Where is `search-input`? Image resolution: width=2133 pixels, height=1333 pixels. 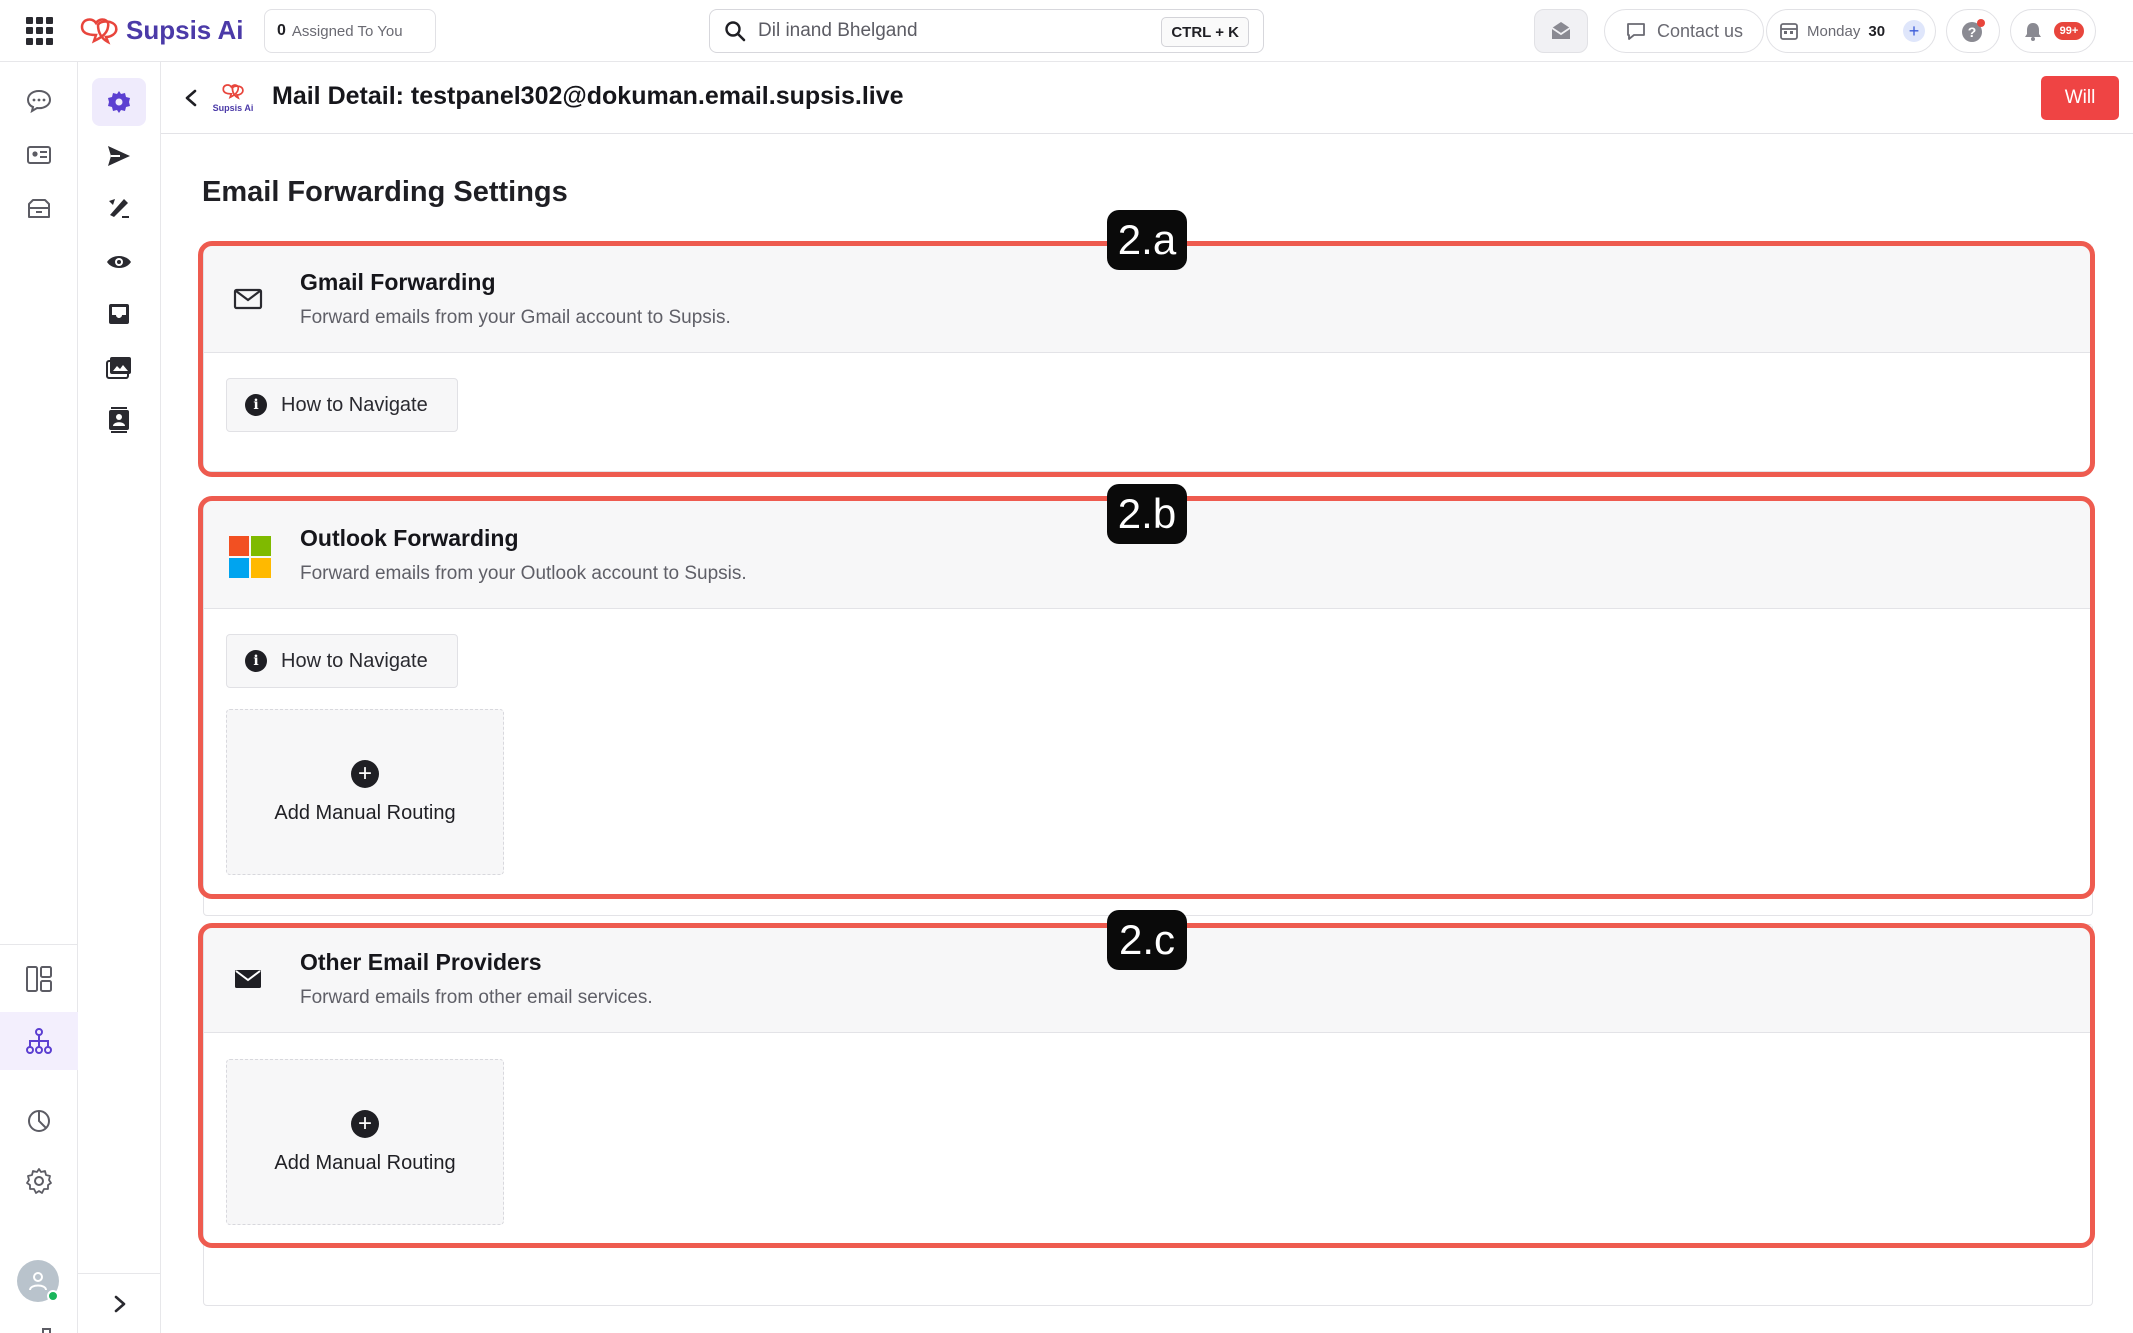
search-input is located at coordinates (958, 31).